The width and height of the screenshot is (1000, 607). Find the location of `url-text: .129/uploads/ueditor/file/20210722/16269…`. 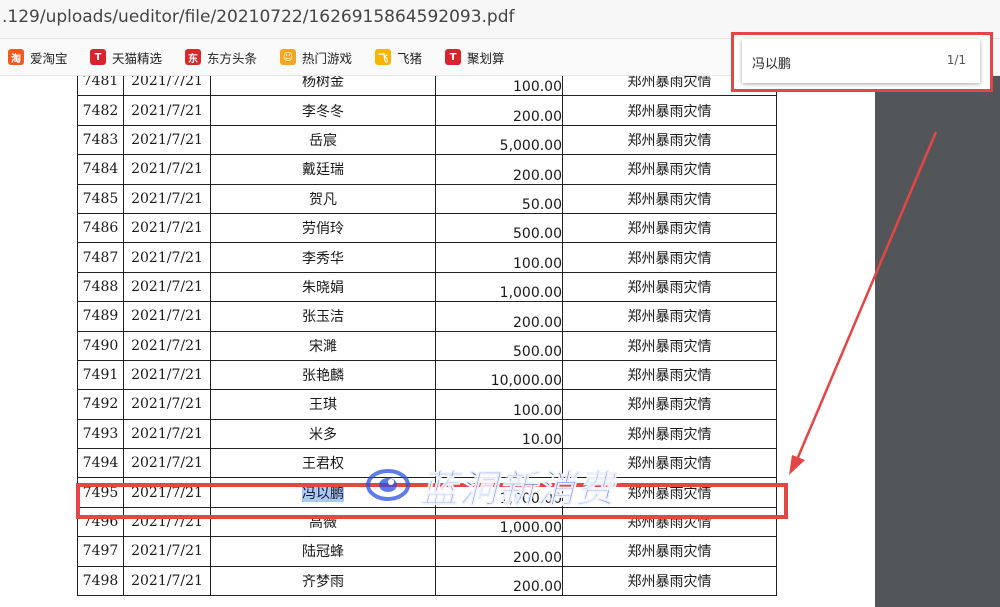

url-text: .129/uploads/ueditor/file/20210722/16269… is located at coordinates (258, 17).